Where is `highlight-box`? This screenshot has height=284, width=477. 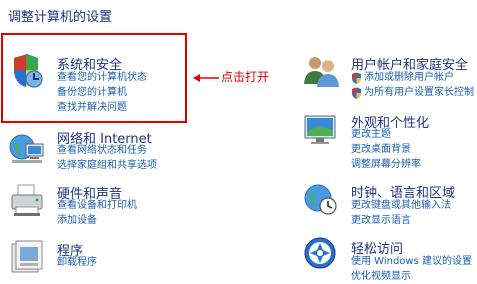
highlight-box is located at coordinates (94, 78).